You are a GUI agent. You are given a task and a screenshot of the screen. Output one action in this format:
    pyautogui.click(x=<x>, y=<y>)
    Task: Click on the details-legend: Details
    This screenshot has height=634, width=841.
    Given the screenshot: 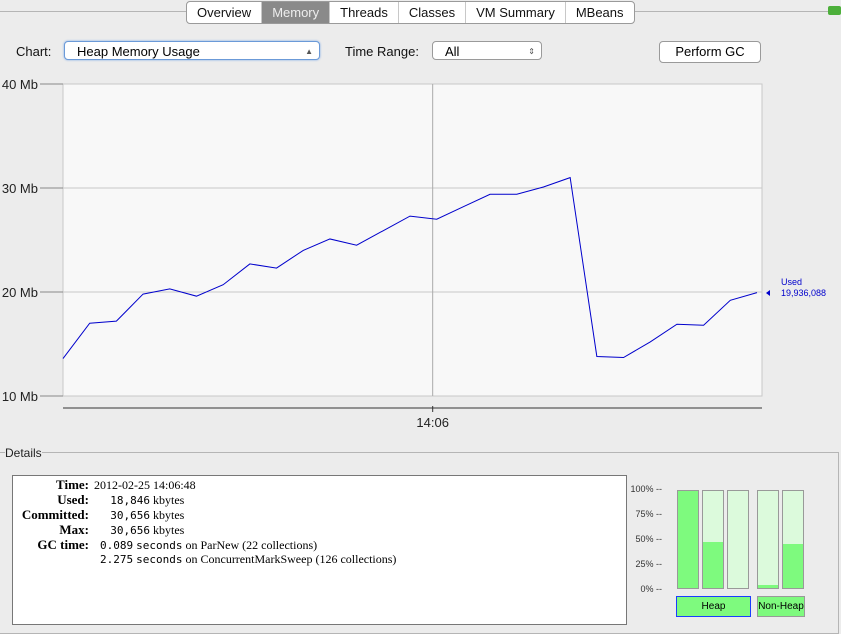 What is the action you would take?
    pyautogui.click(x=23, y=453)
    